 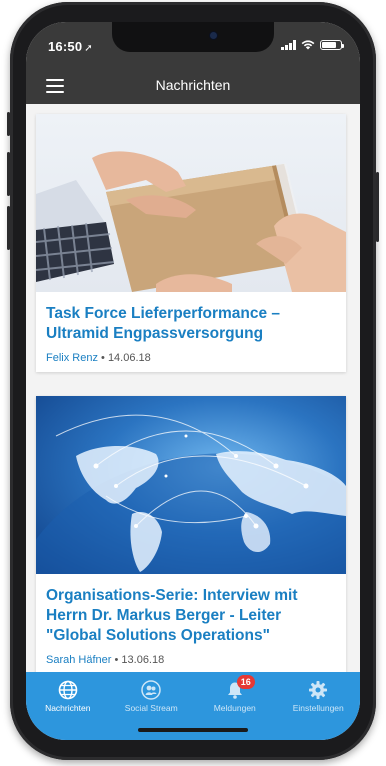 I want to click on silent-switch, so click(x=8, y=124).